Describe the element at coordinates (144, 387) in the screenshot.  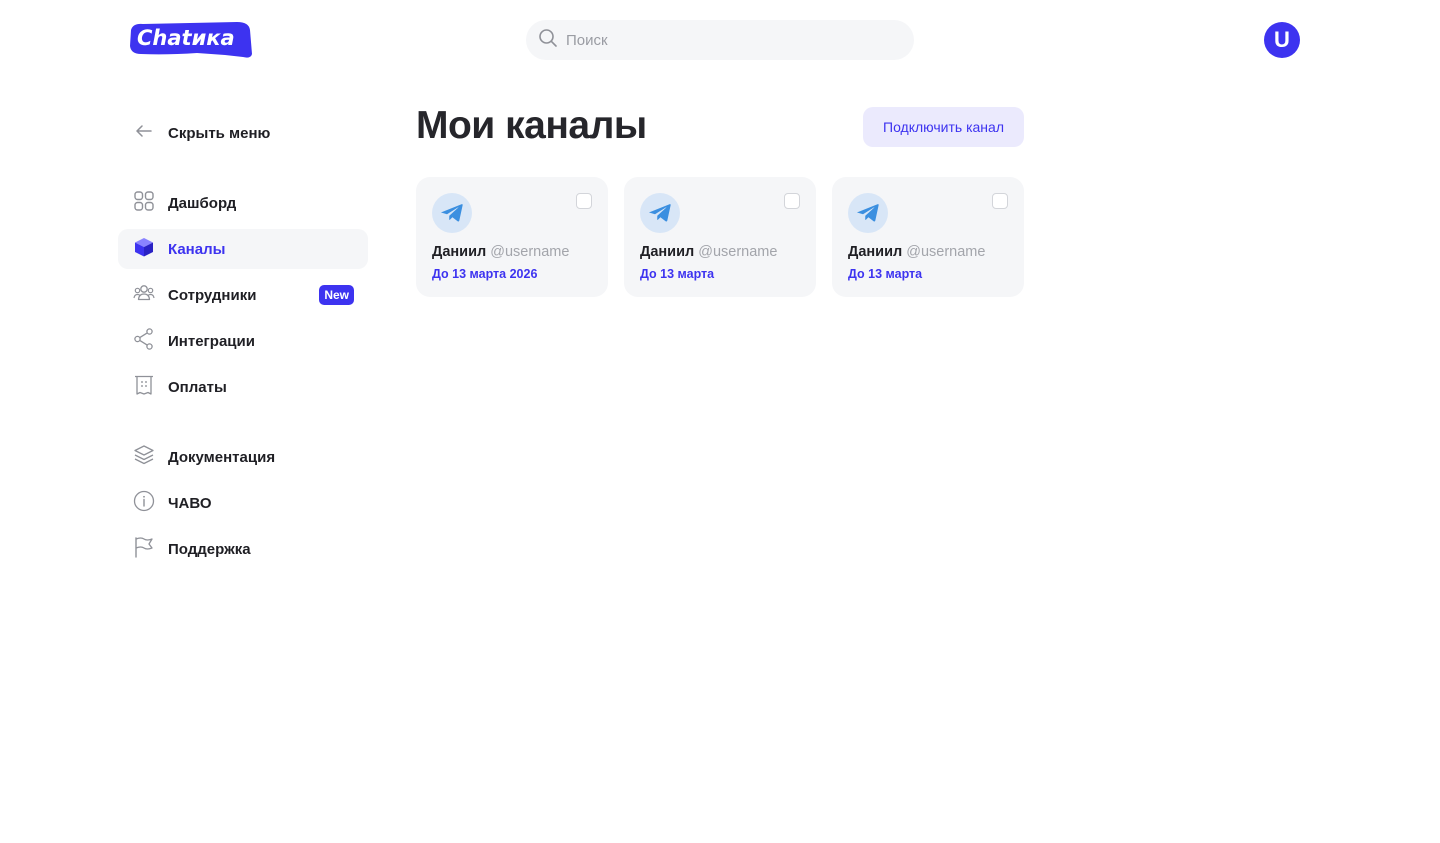
I see `receipt-icon` at that location.